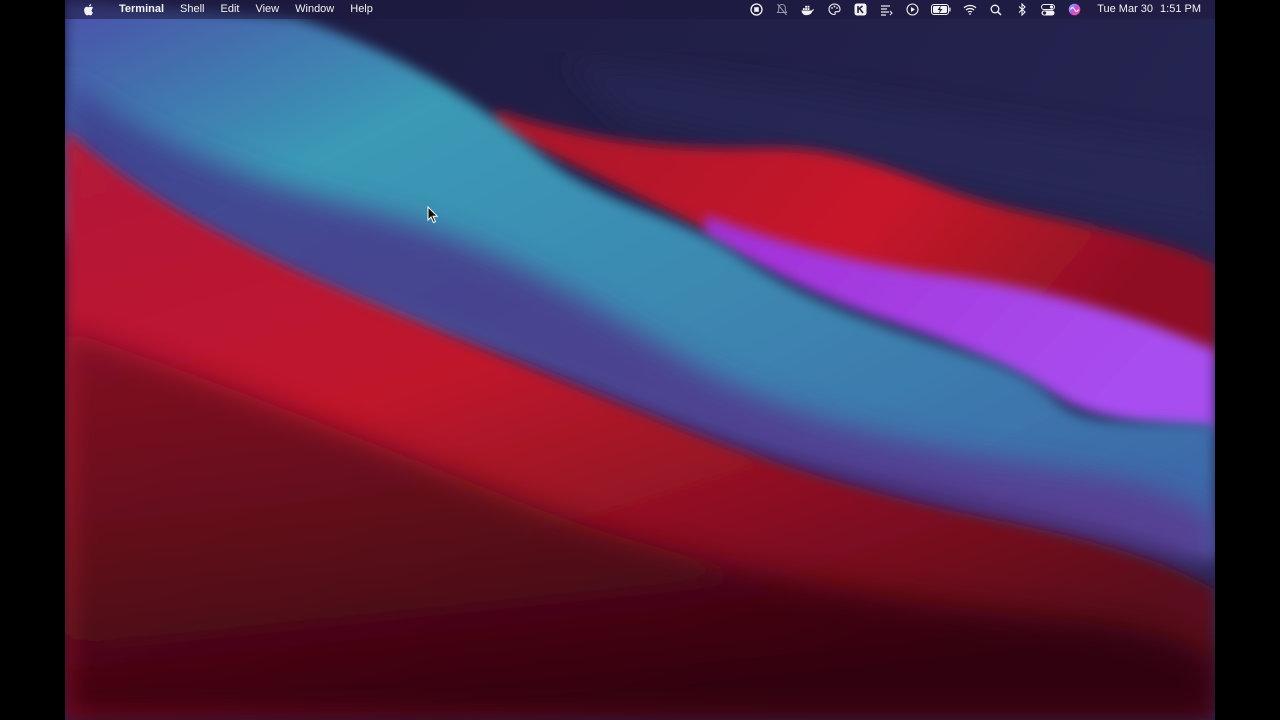 This screenshot has height=720, width=1280. Describe the element at coordinates (314, 9) in the screenshot. I see `menu-window: Window` at that location.